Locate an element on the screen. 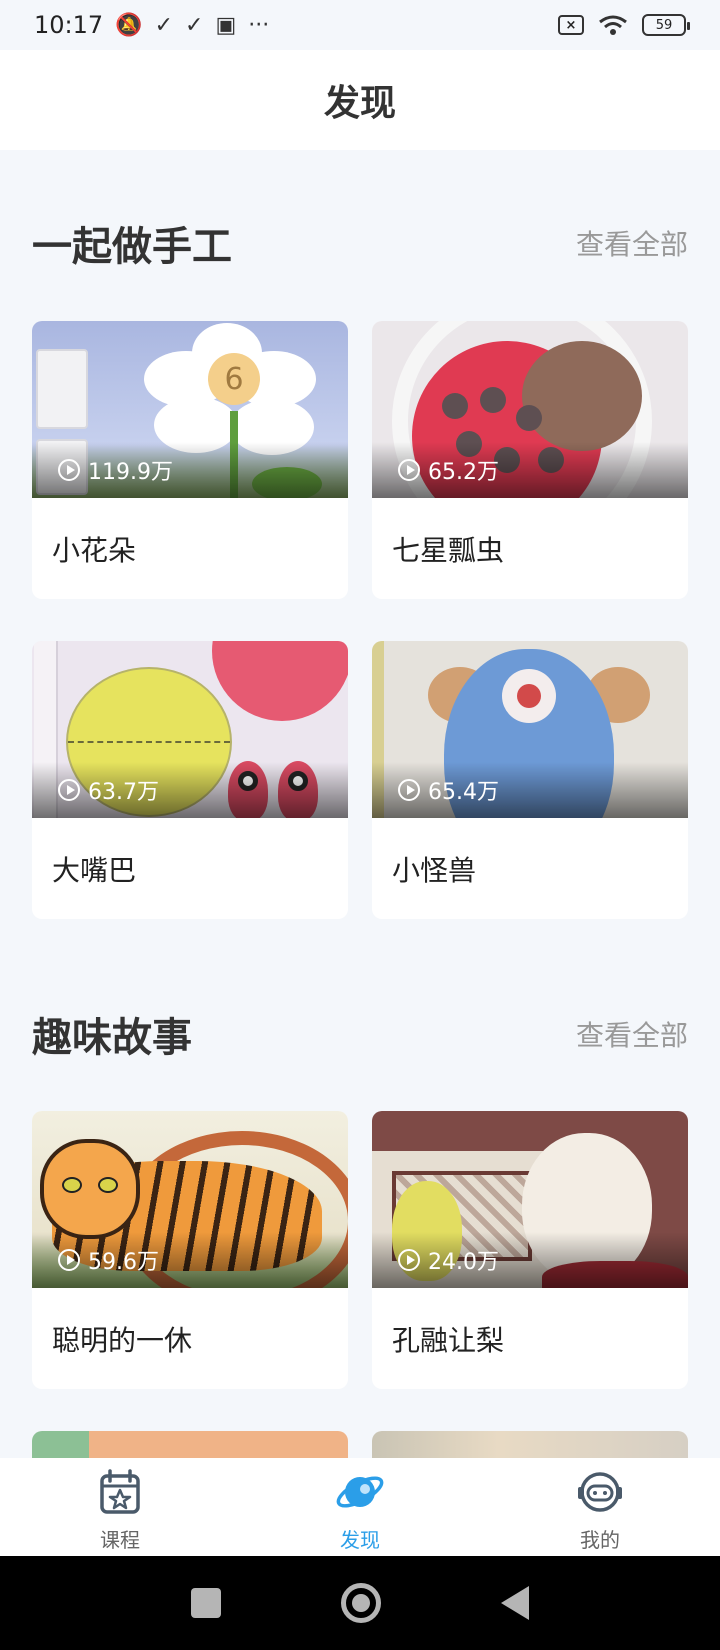  card-title: 七星瓢虫 is located at coordinates (448, 550).